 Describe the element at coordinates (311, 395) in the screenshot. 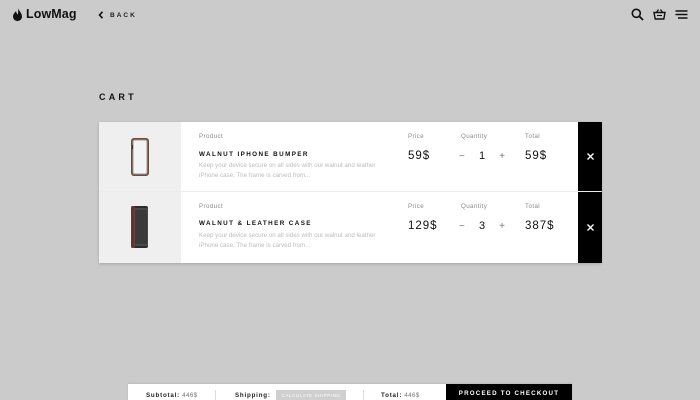

I see `calculate-shipping-button: CALCULATE SHIPPING` at that location.